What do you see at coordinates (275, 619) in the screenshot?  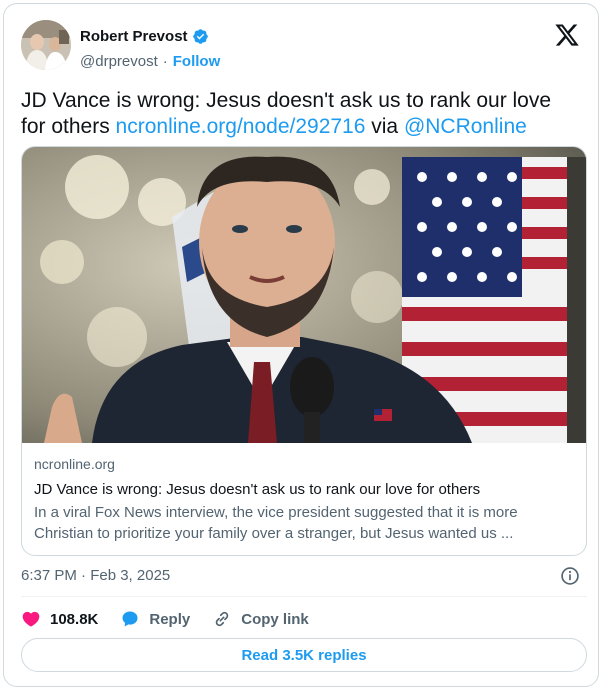 I see `copy-link-label: Copy link` at bounding box center [275, 619].